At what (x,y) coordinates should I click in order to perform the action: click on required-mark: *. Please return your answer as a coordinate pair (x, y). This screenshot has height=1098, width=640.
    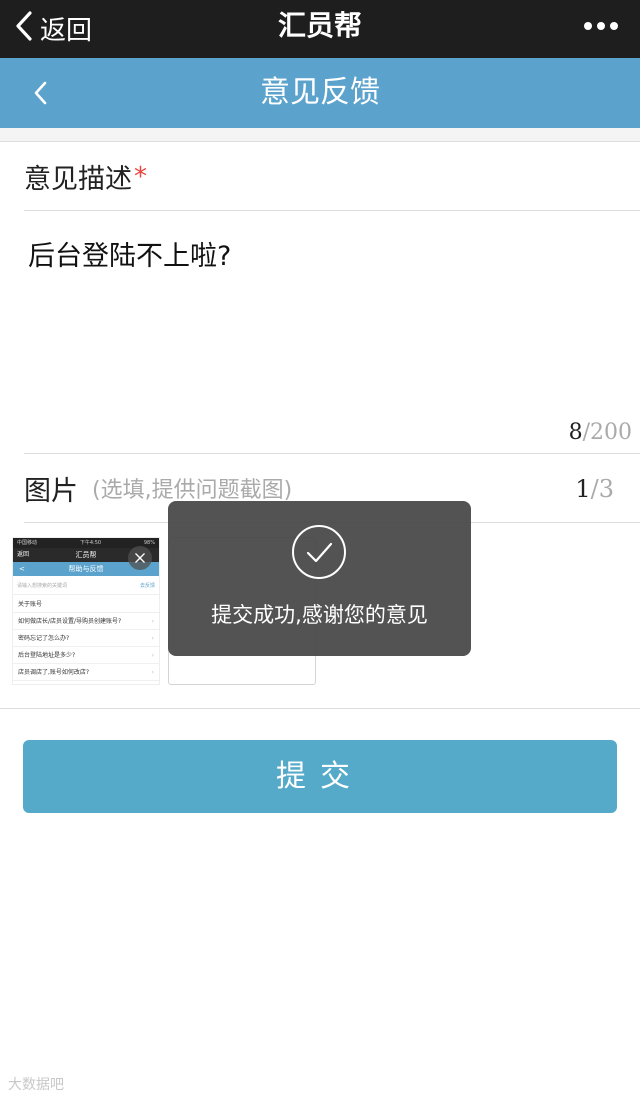
    Looking at the image, I should click on (140, 176).